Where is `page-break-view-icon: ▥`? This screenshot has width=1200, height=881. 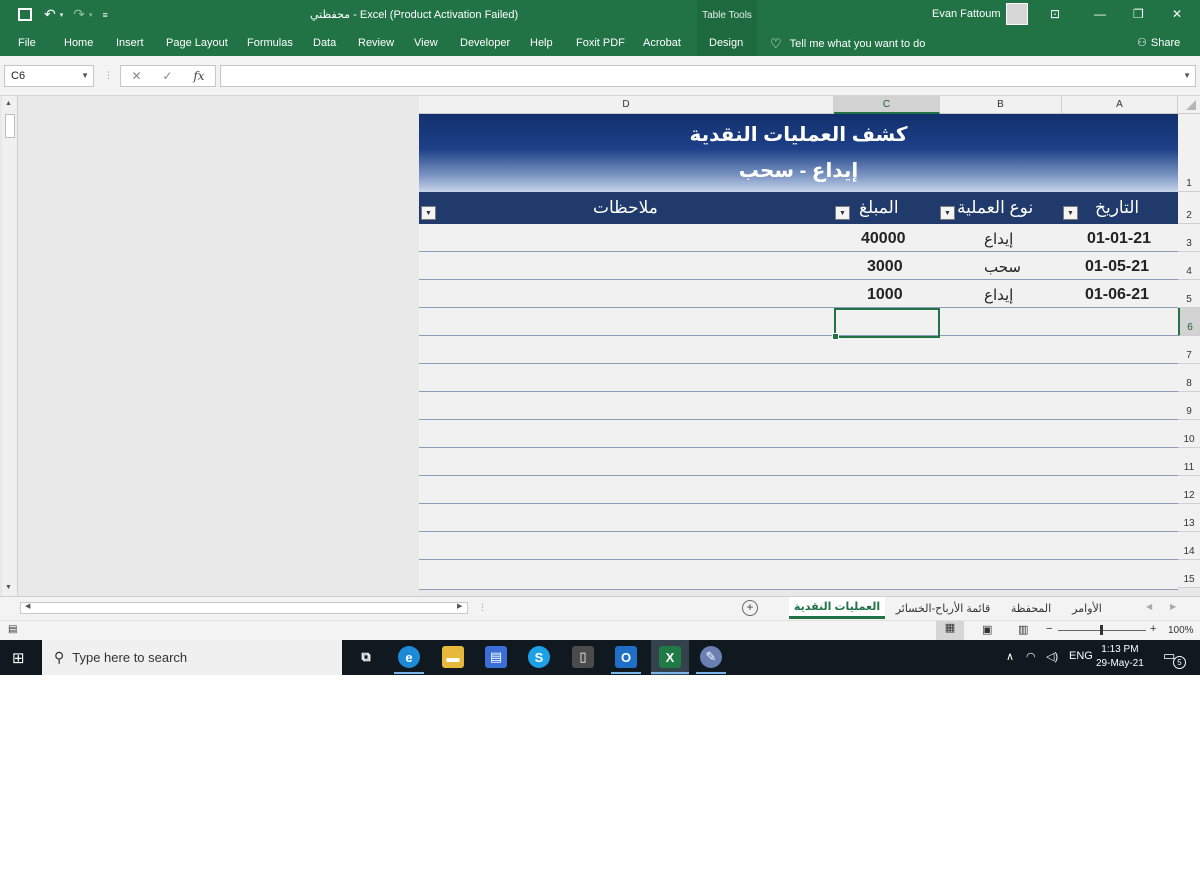
page-break-view-icon: ▥ is located at coordinates (1023, 629).